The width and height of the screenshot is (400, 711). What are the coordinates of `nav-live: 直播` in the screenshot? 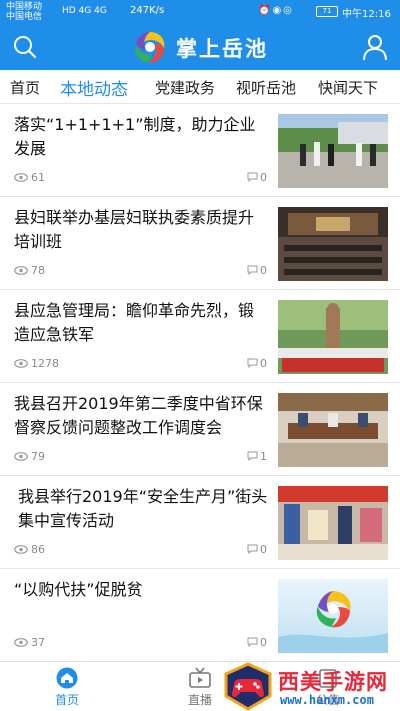 It's located at (200, 687).